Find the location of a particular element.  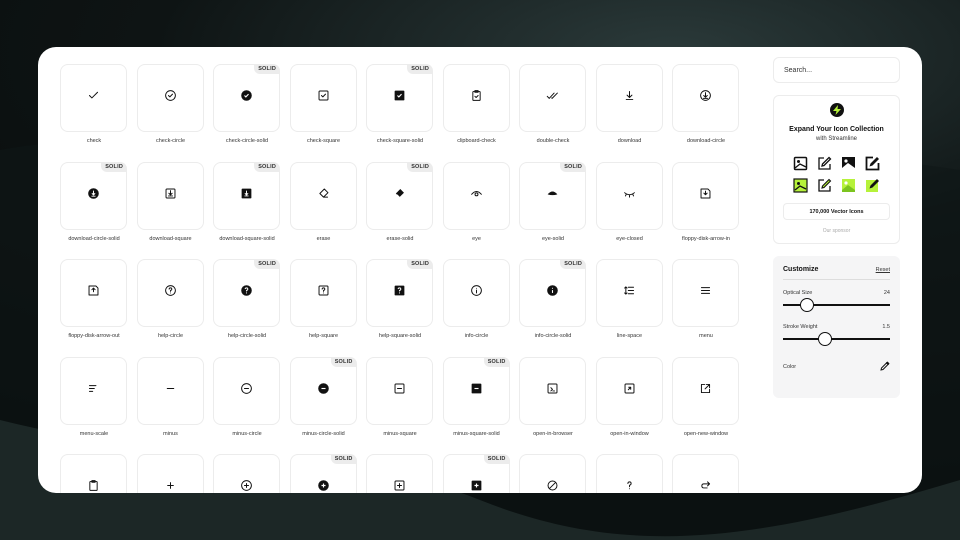

icon-tile: SOLID help-circle-solid is located at coordinates (247, 299).